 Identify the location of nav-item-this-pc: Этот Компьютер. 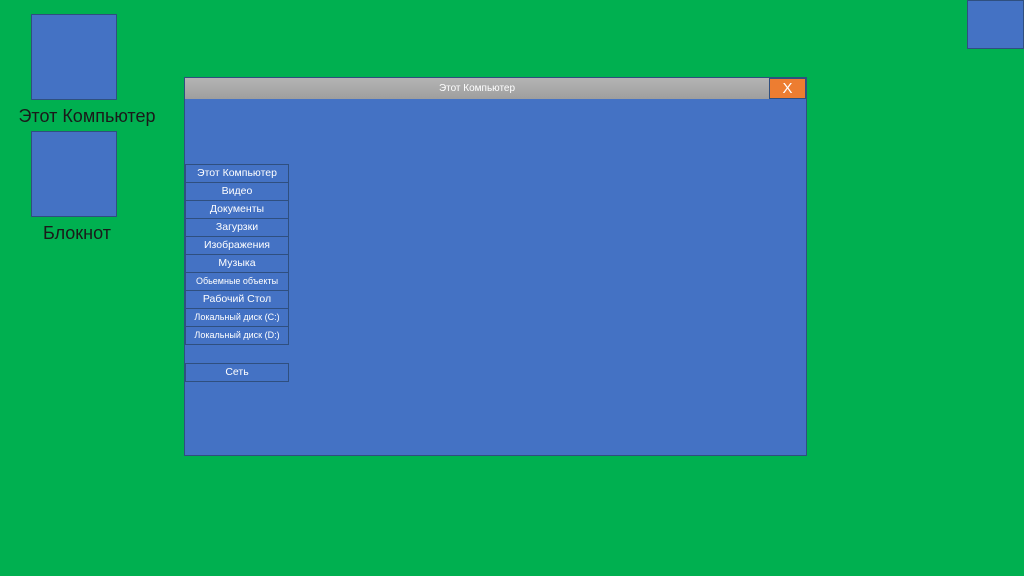
(237, 173).